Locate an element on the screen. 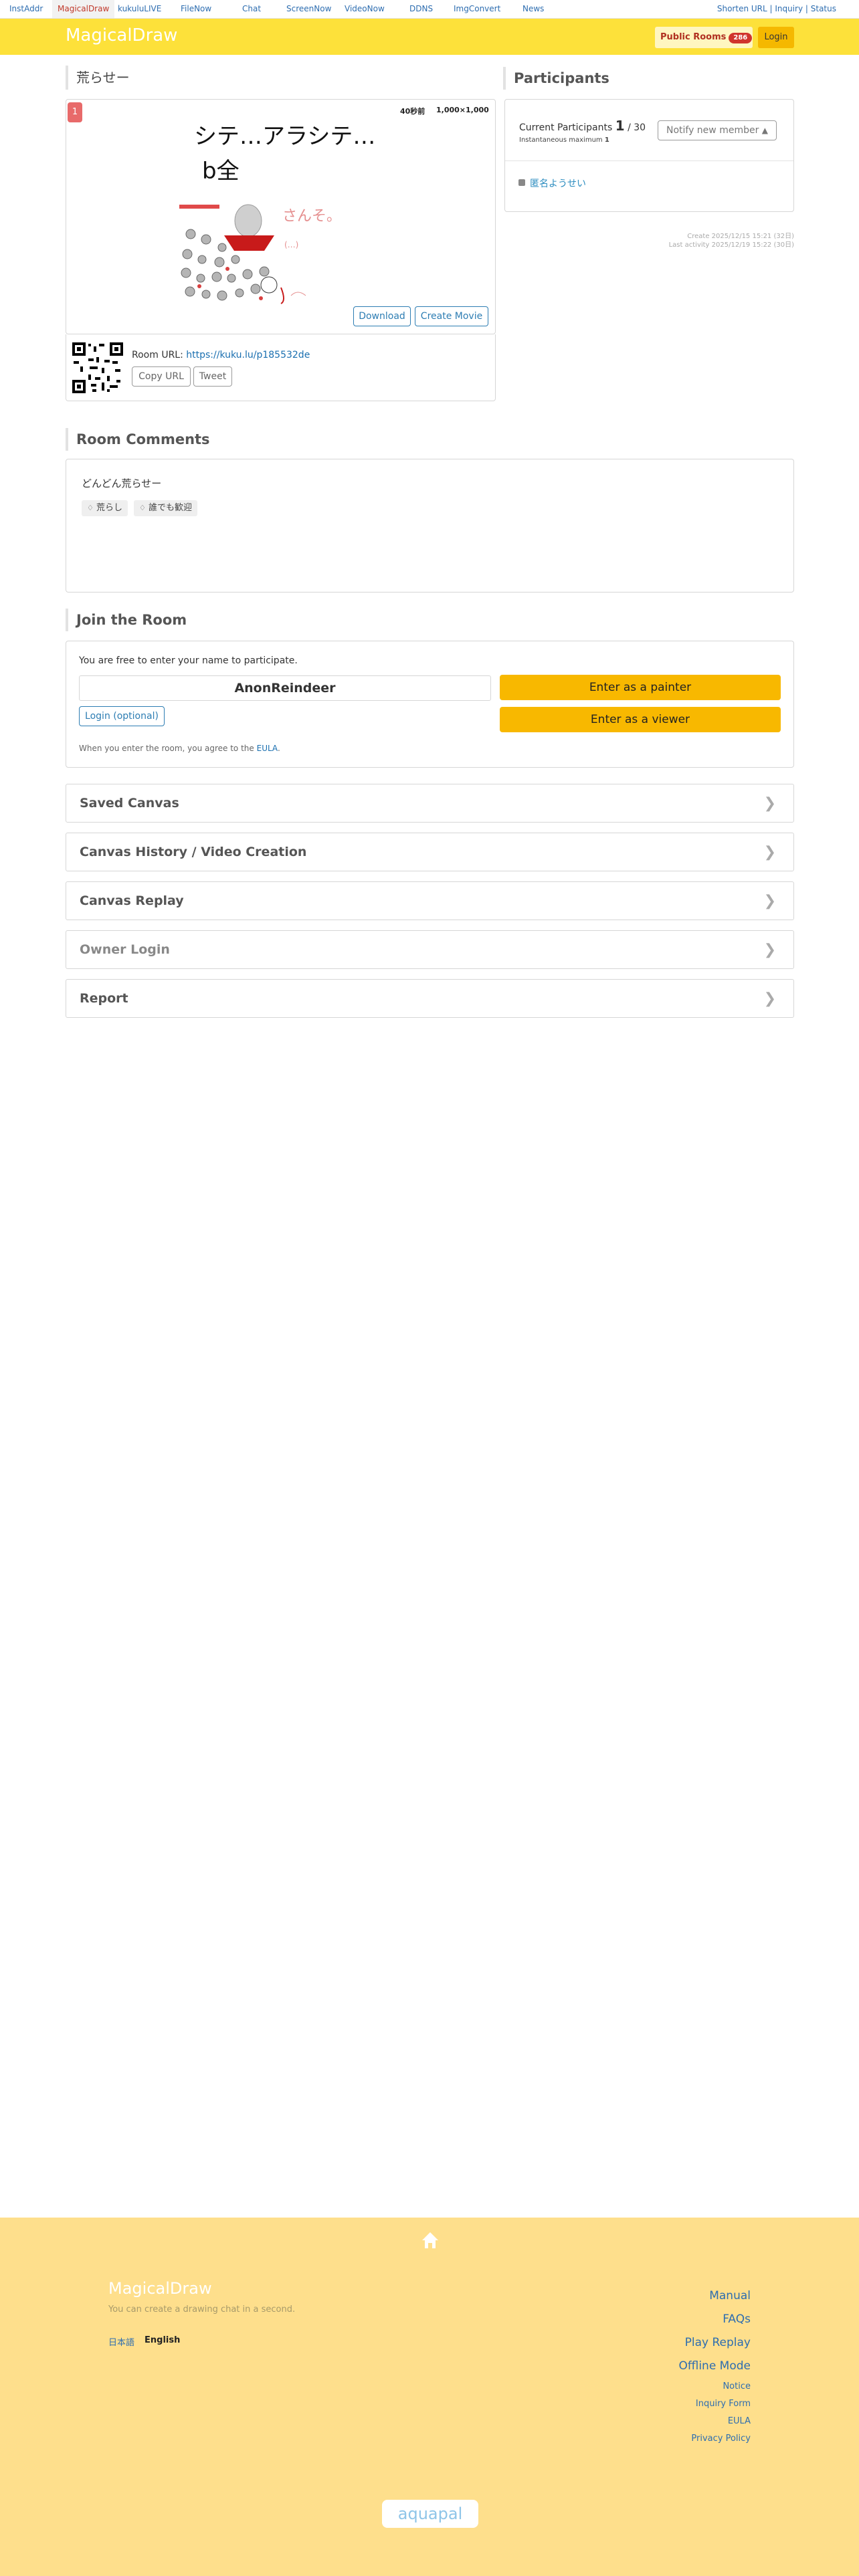 This screenshot has height=2576, width=859. tag-label: 荒らし is located at coordinates (109, 508).